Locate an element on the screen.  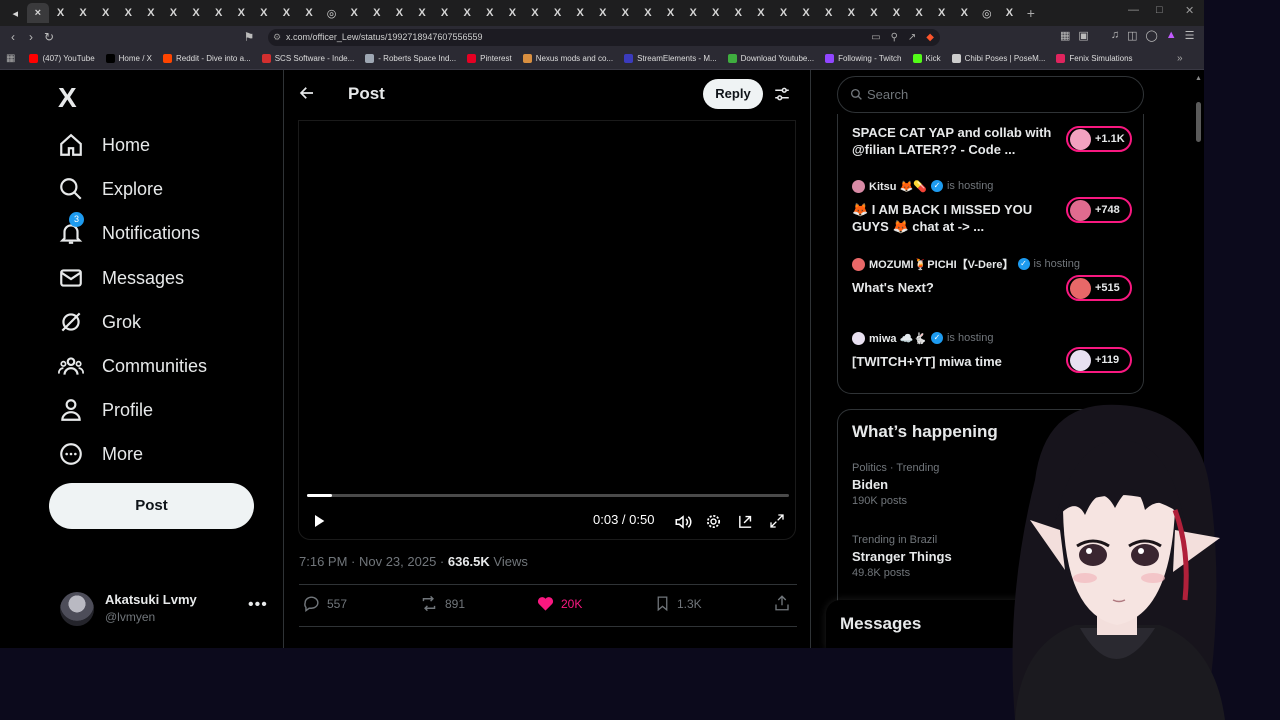
screen-icon: ▭ is located at coordinates (875, 37).